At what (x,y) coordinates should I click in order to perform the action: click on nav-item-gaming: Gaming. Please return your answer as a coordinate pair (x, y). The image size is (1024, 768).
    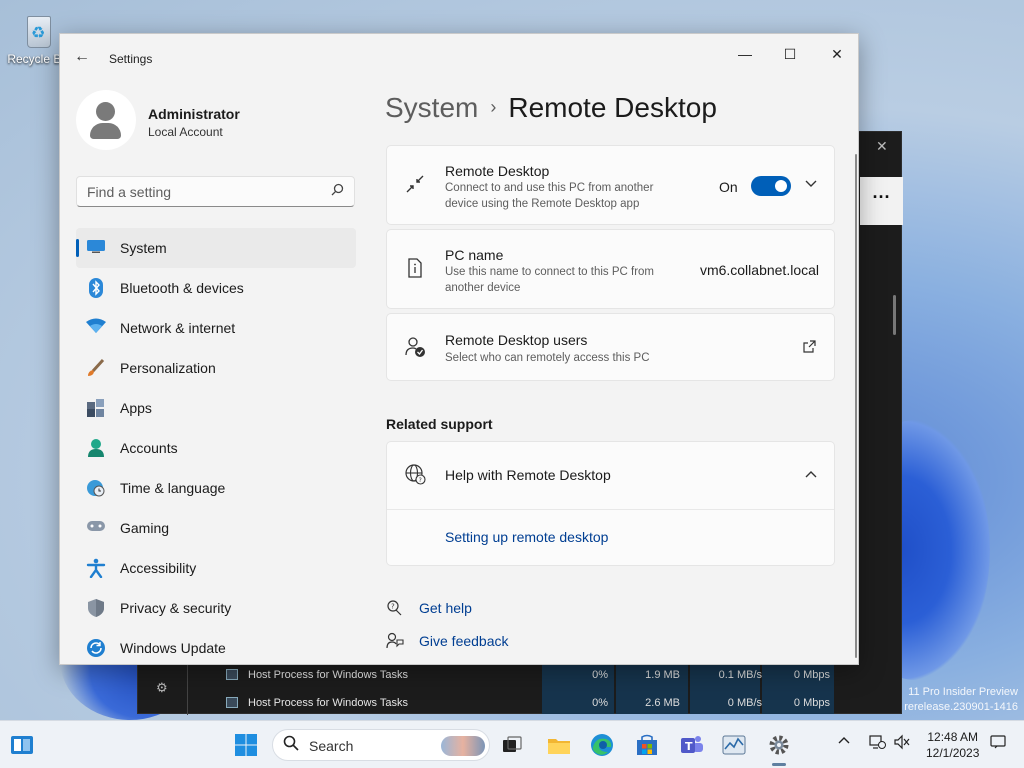
    Looking at the image, I should click on (216, 528).